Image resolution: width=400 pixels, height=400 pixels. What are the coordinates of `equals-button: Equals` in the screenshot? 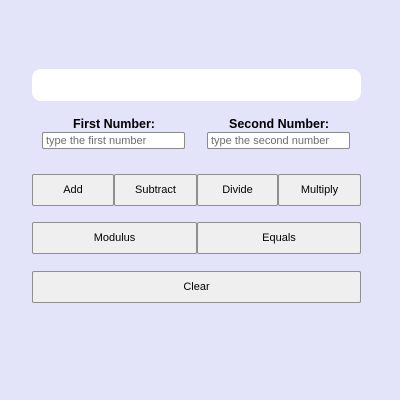 It's located at (279, 238).